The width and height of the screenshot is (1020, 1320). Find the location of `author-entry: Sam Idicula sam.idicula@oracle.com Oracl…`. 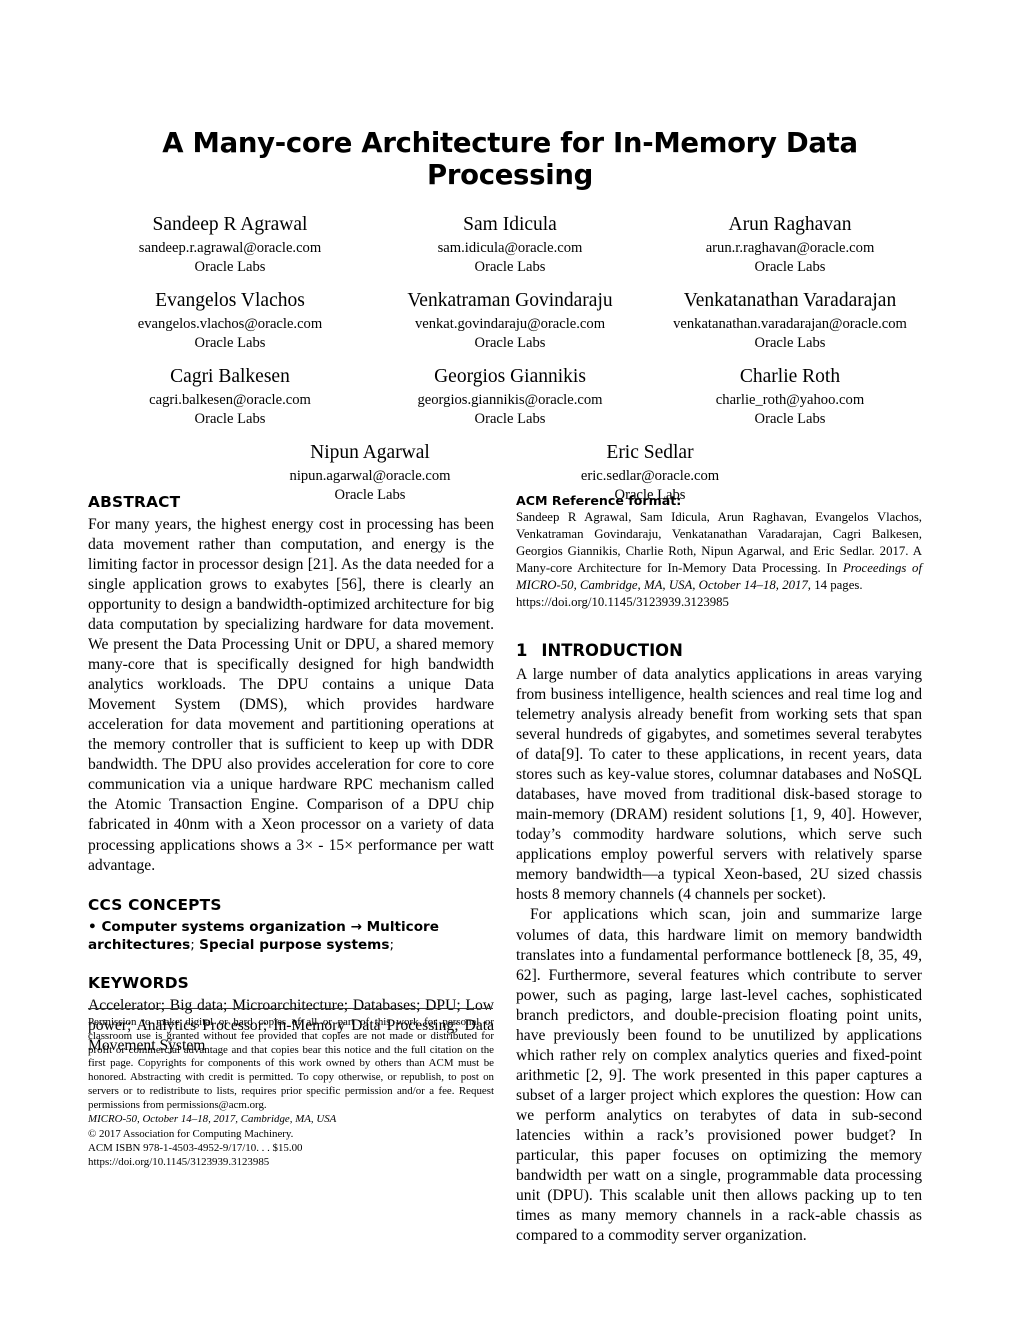

author-entry: Sam Idicula sam.idicula@oracle.com Oracl… is located at coordinates (510, 245).